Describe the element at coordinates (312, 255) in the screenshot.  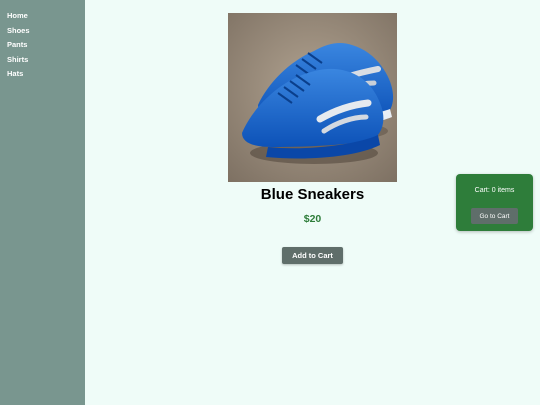
I see `add-to-cart-button: Add to Cart` at that location.